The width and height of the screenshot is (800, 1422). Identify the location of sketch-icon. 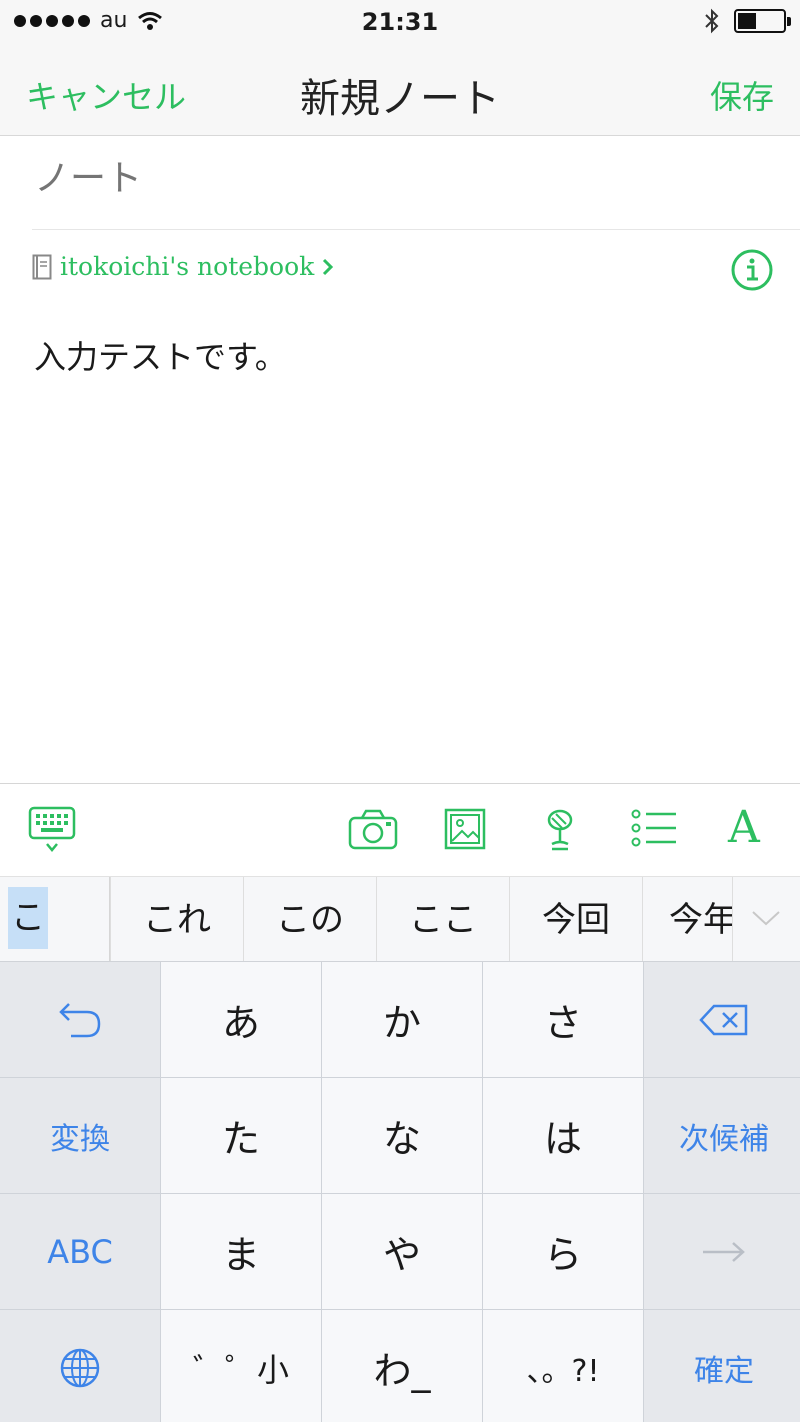
(561, 830).